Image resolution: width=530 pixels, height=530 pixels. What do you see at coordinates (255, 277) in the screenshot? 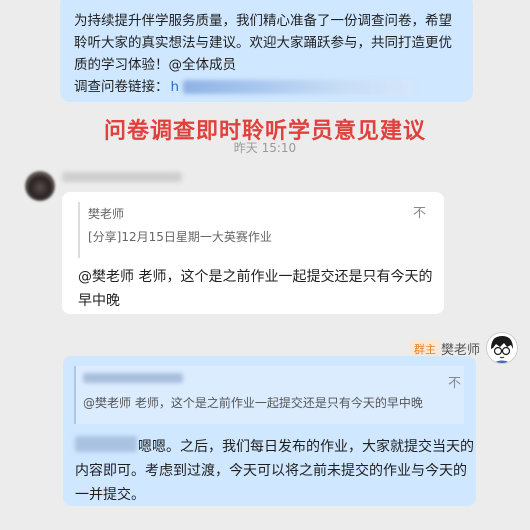
I see `reply-text-line: @樊老师 老师，这个是之前作业一起提交还是只有今天的` at bounding box center [255, 277].